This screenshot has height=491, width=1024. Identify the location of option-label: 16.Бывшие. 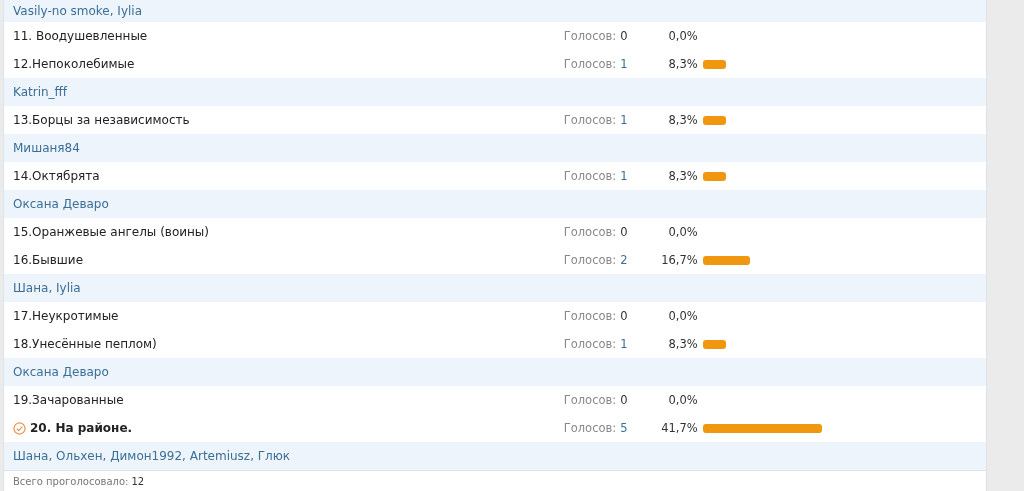
(48, 260).